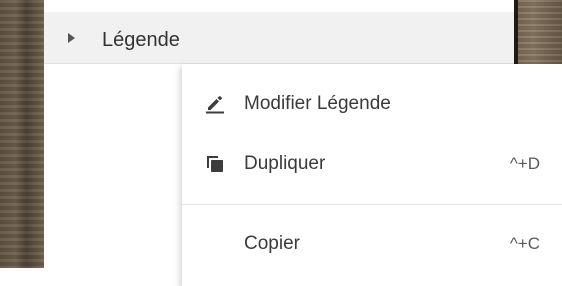  I want to click on menu-item-dupliquer: Dupliquer ^+D, so click(372, 164).